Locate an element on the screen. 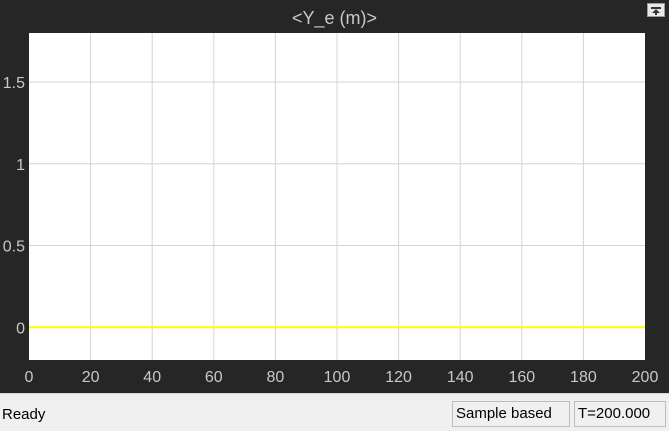  x-tick-label: 180 is located at coordinates (583, 377).